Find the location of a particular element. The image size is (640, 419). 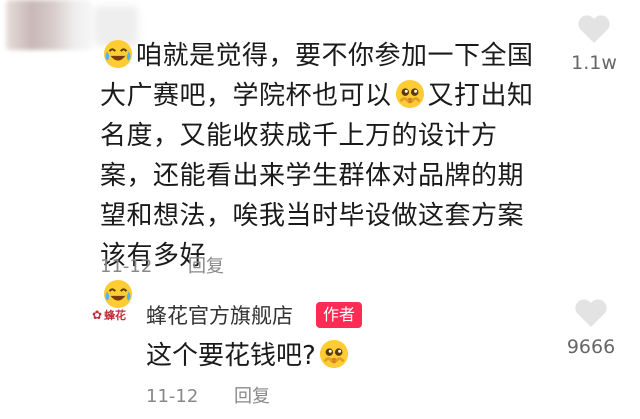

author-badge: 作者 is located at coordinates (339, 315).